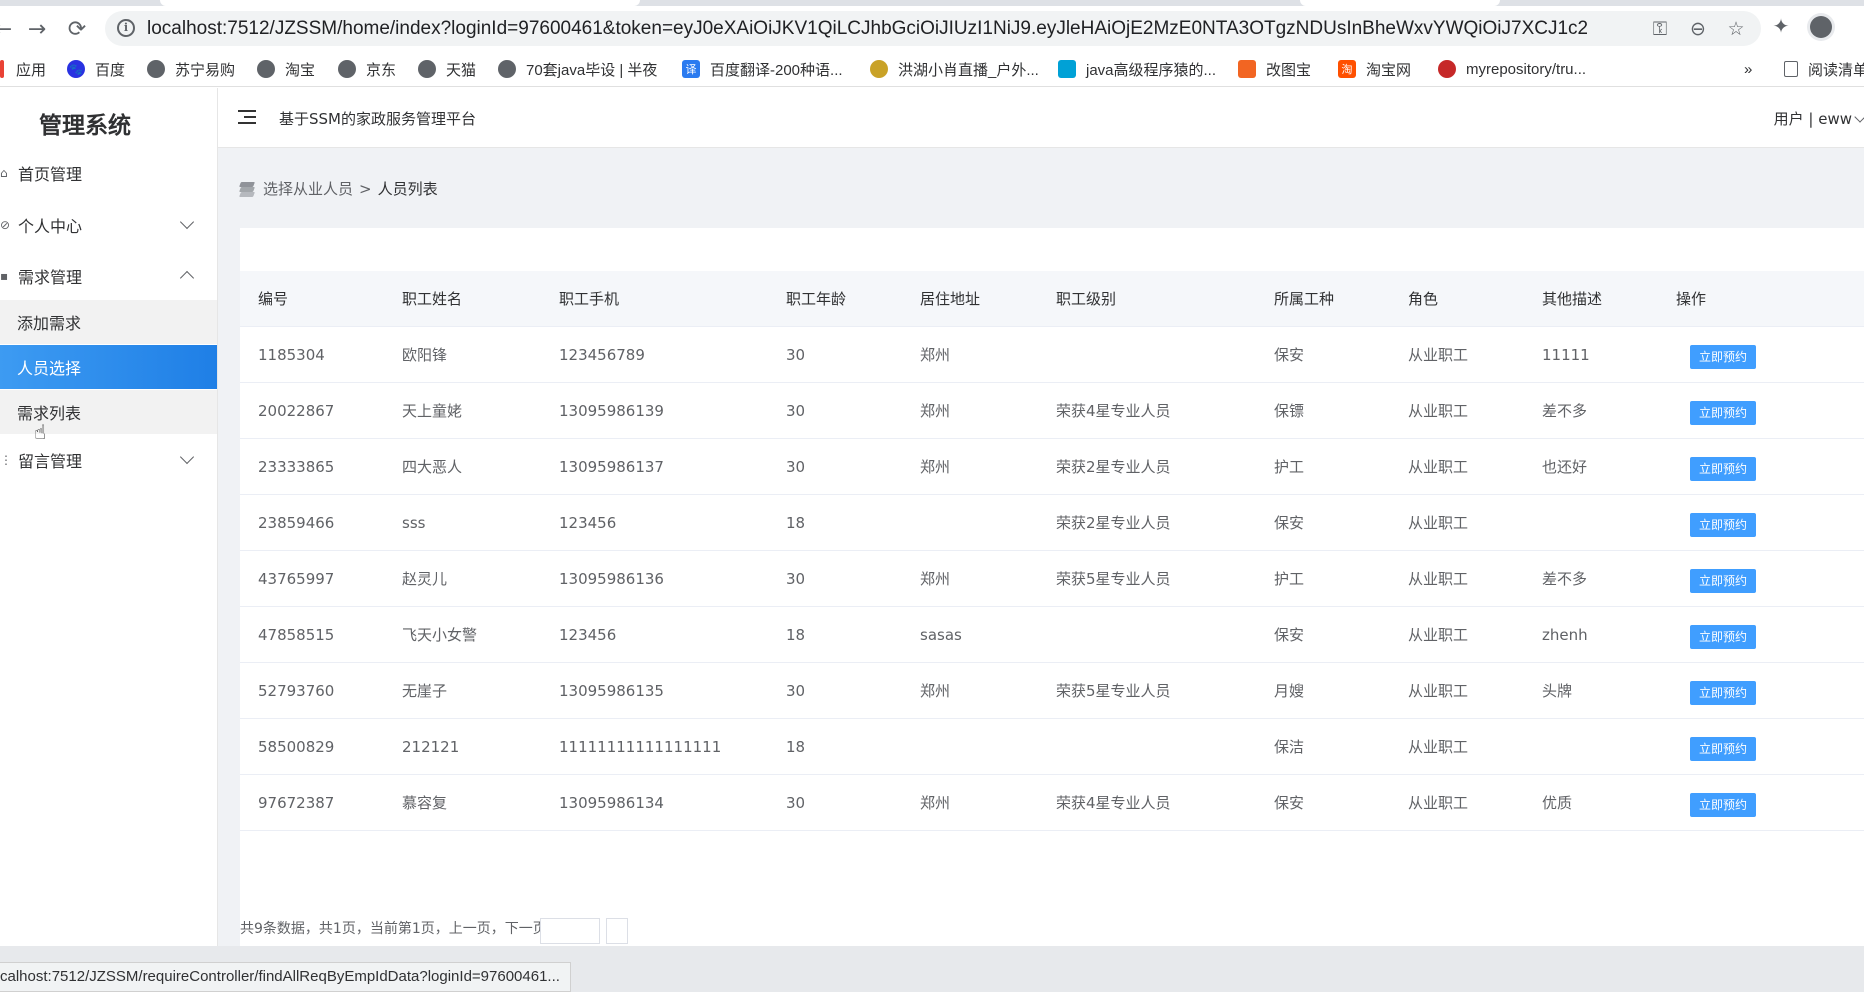 The image size is (1864, 992). Describe the element at coordinates (611, 579) in the screenshot. I see `cell-phone: 13095986136` at that location.